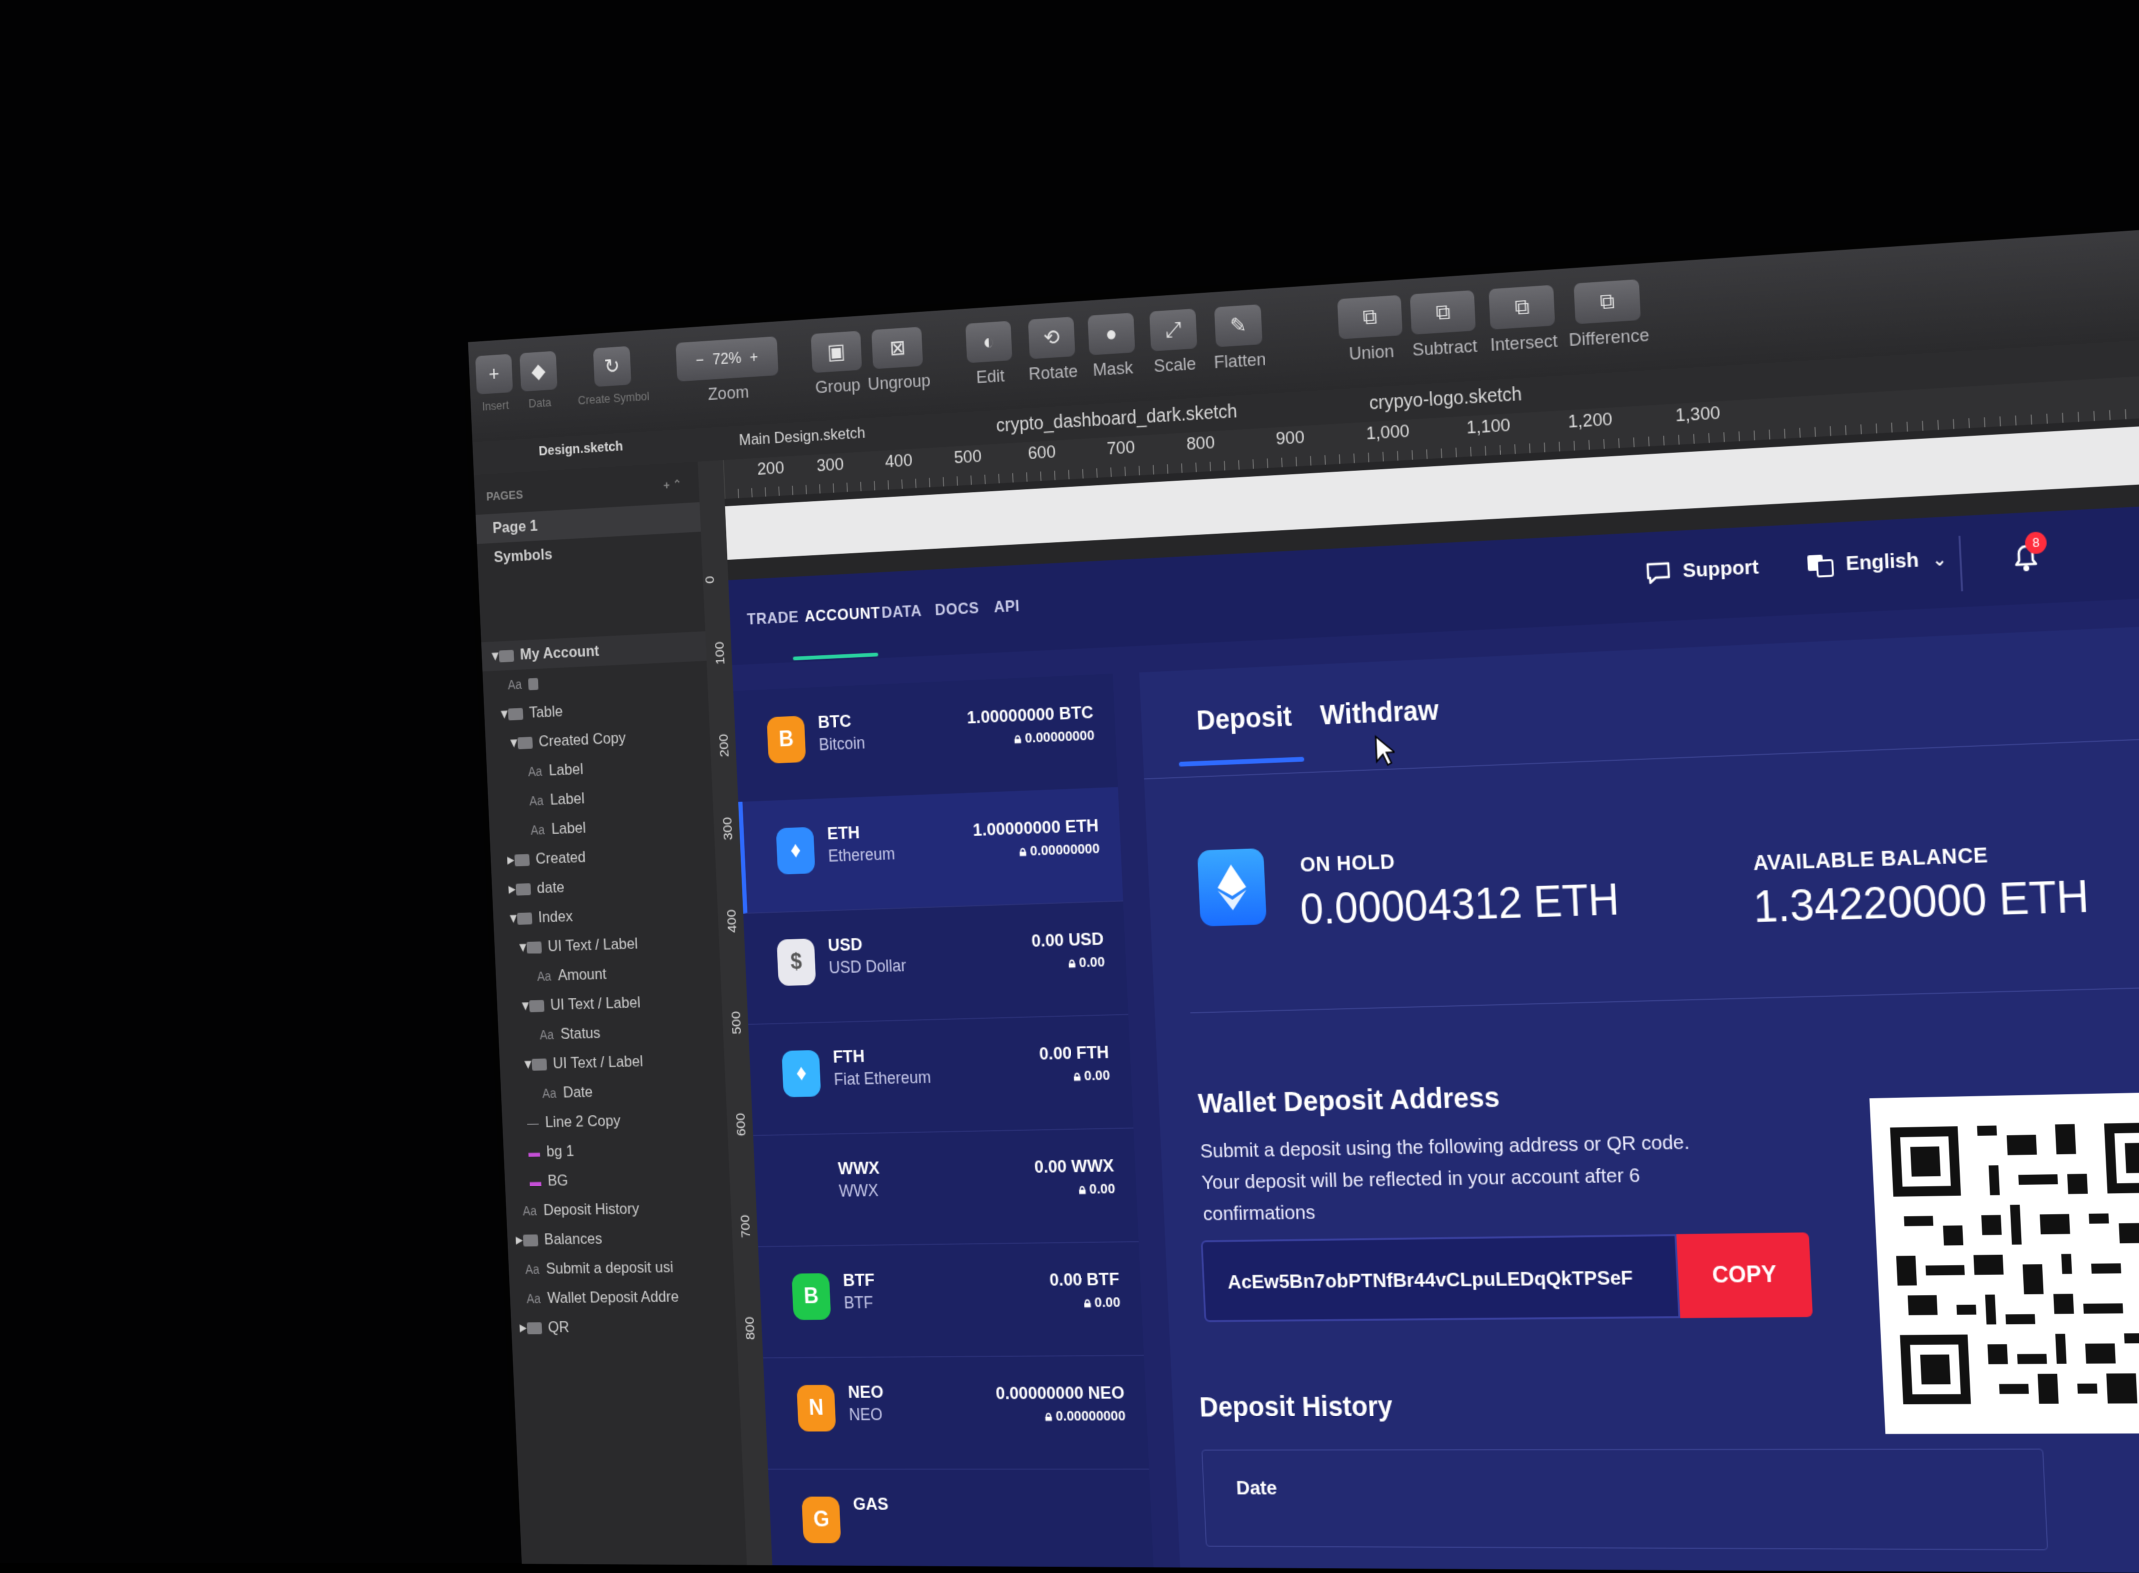  What do you see at coordinates (795, 850) in the screenshot?
I see `ethereum-icon: ♦` at bounding box center [795, 850].